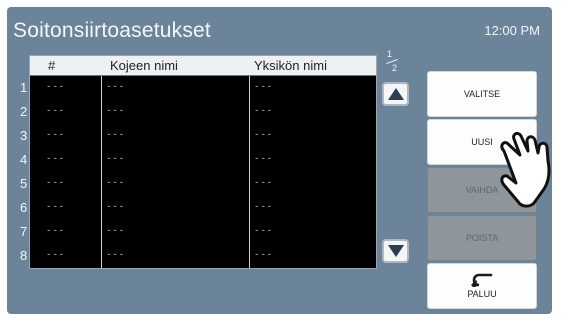  I want to click on row-number: 7, so click(24, 231).